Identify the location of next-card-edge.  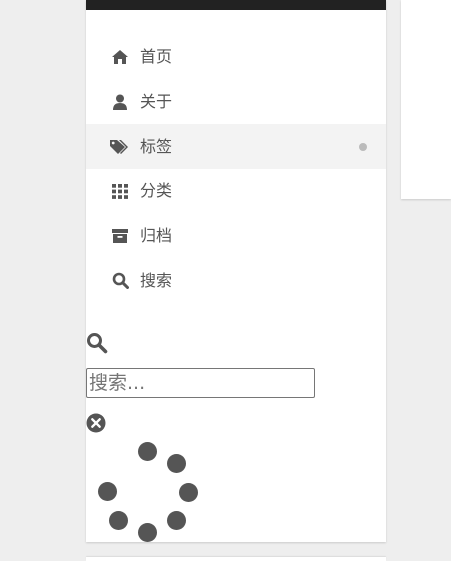
(236, 559).